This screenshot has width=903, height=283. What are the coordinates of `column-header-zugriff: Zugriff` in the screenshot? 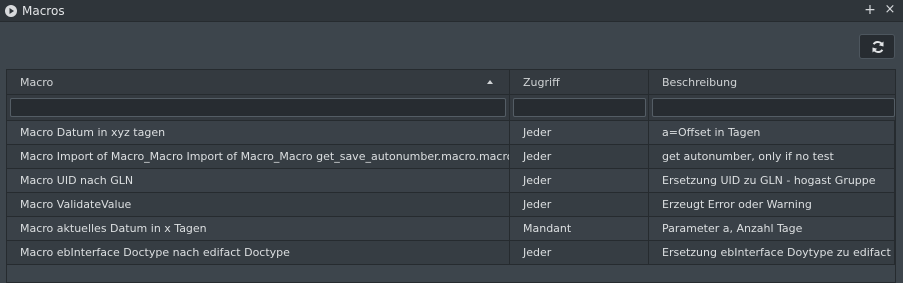 It's located at (579, 82).